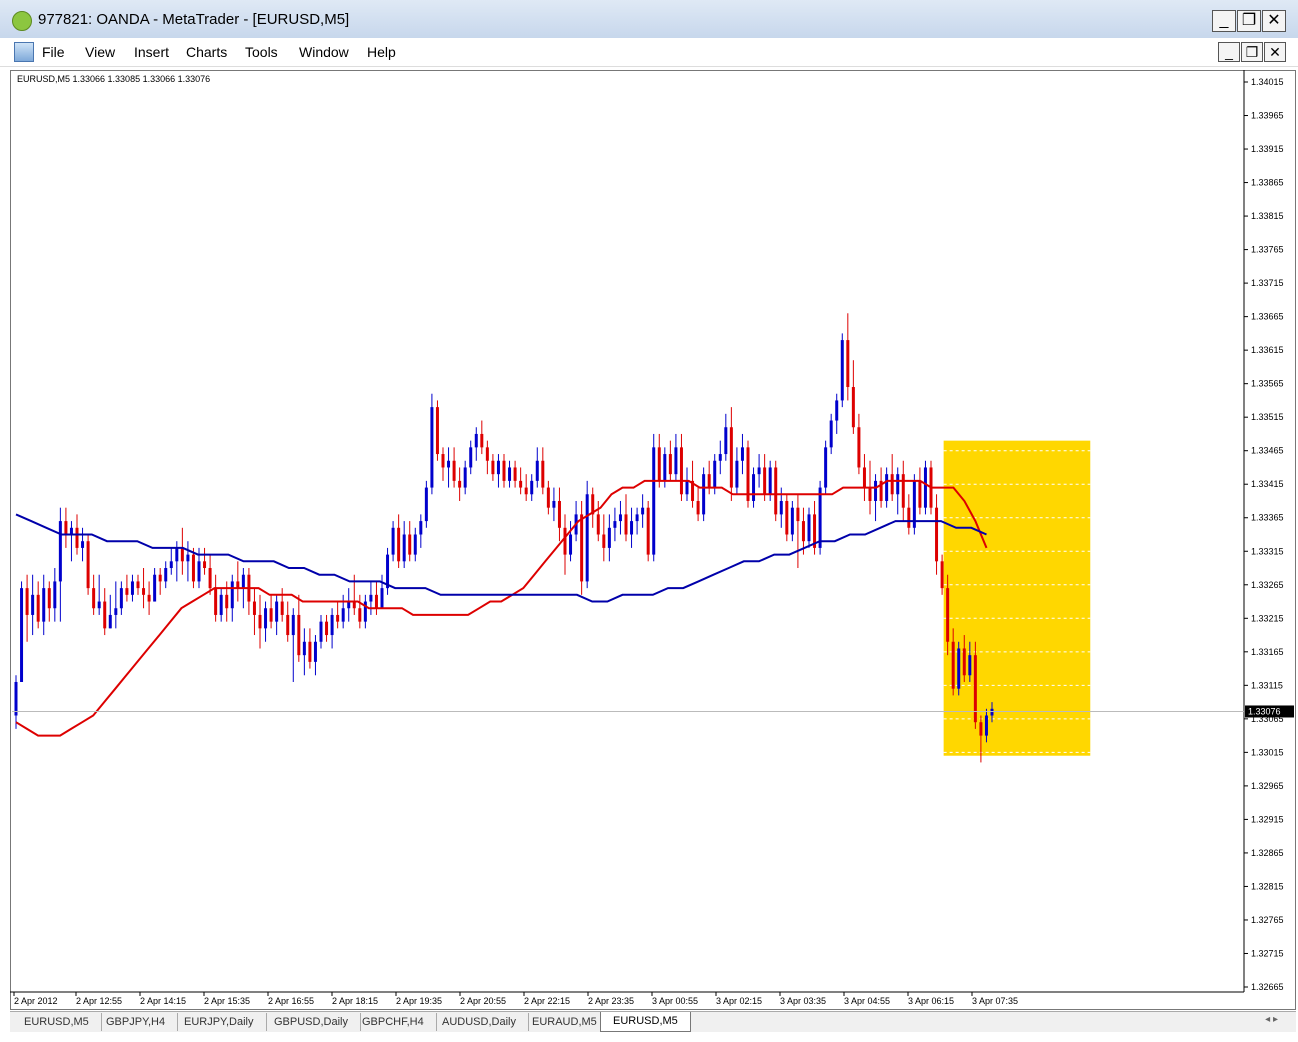 This screenshot has width=1298, height=1042. What do you see at coordinates (1267, 417) in the screenshot?
I see `price-tick-label: 1.33515` at bounding box center [1267, 417].